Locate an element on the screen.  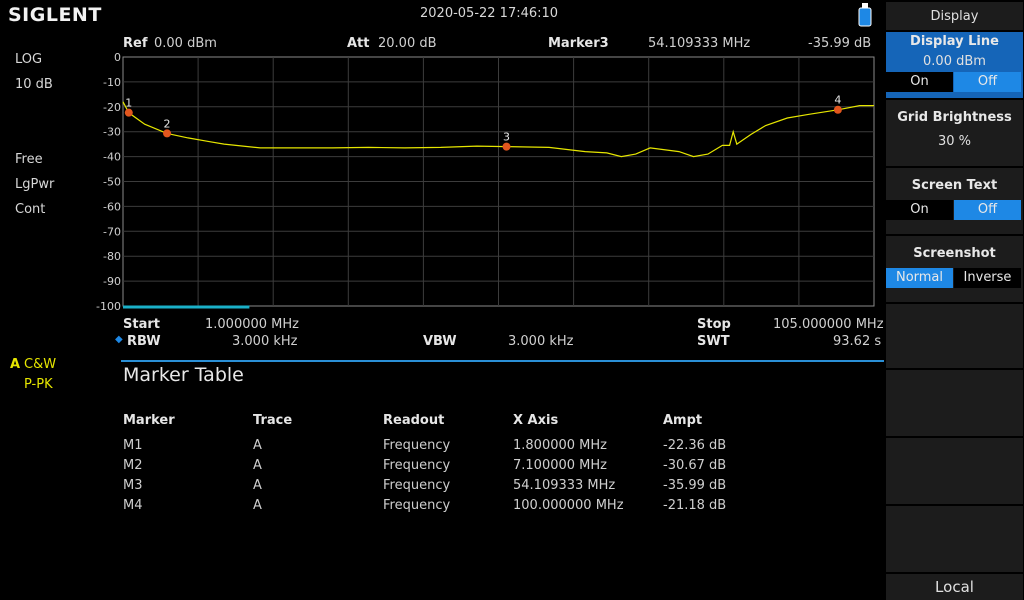
y-tick-label: -30 is located at coordinates (112, 132).